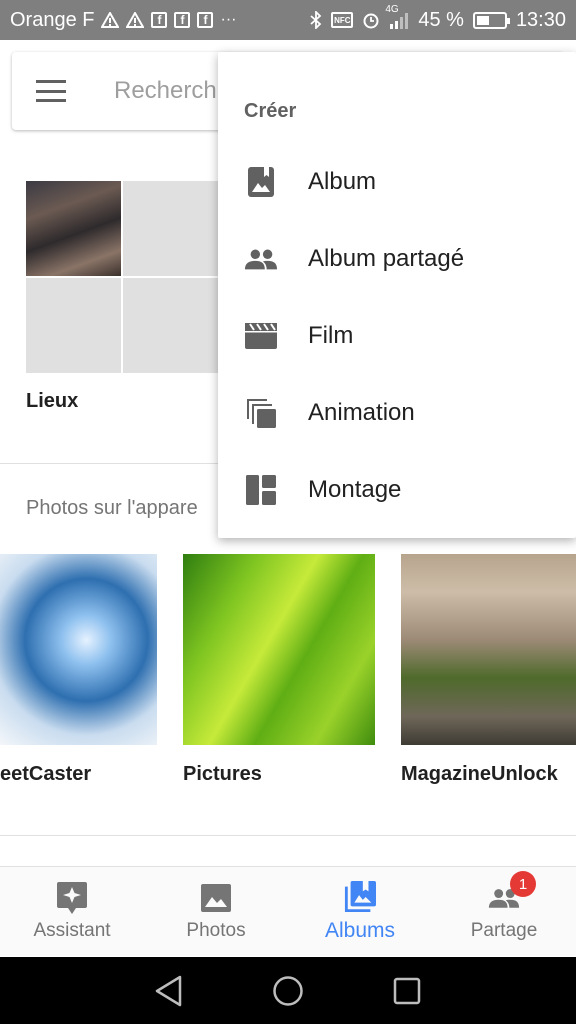 The height and width of the screenshot is (1024, 576). What do you see at coordinates (397, 17) in the screenshot?
I see `signal-icon: 4G` at bounding box center [397, 17].